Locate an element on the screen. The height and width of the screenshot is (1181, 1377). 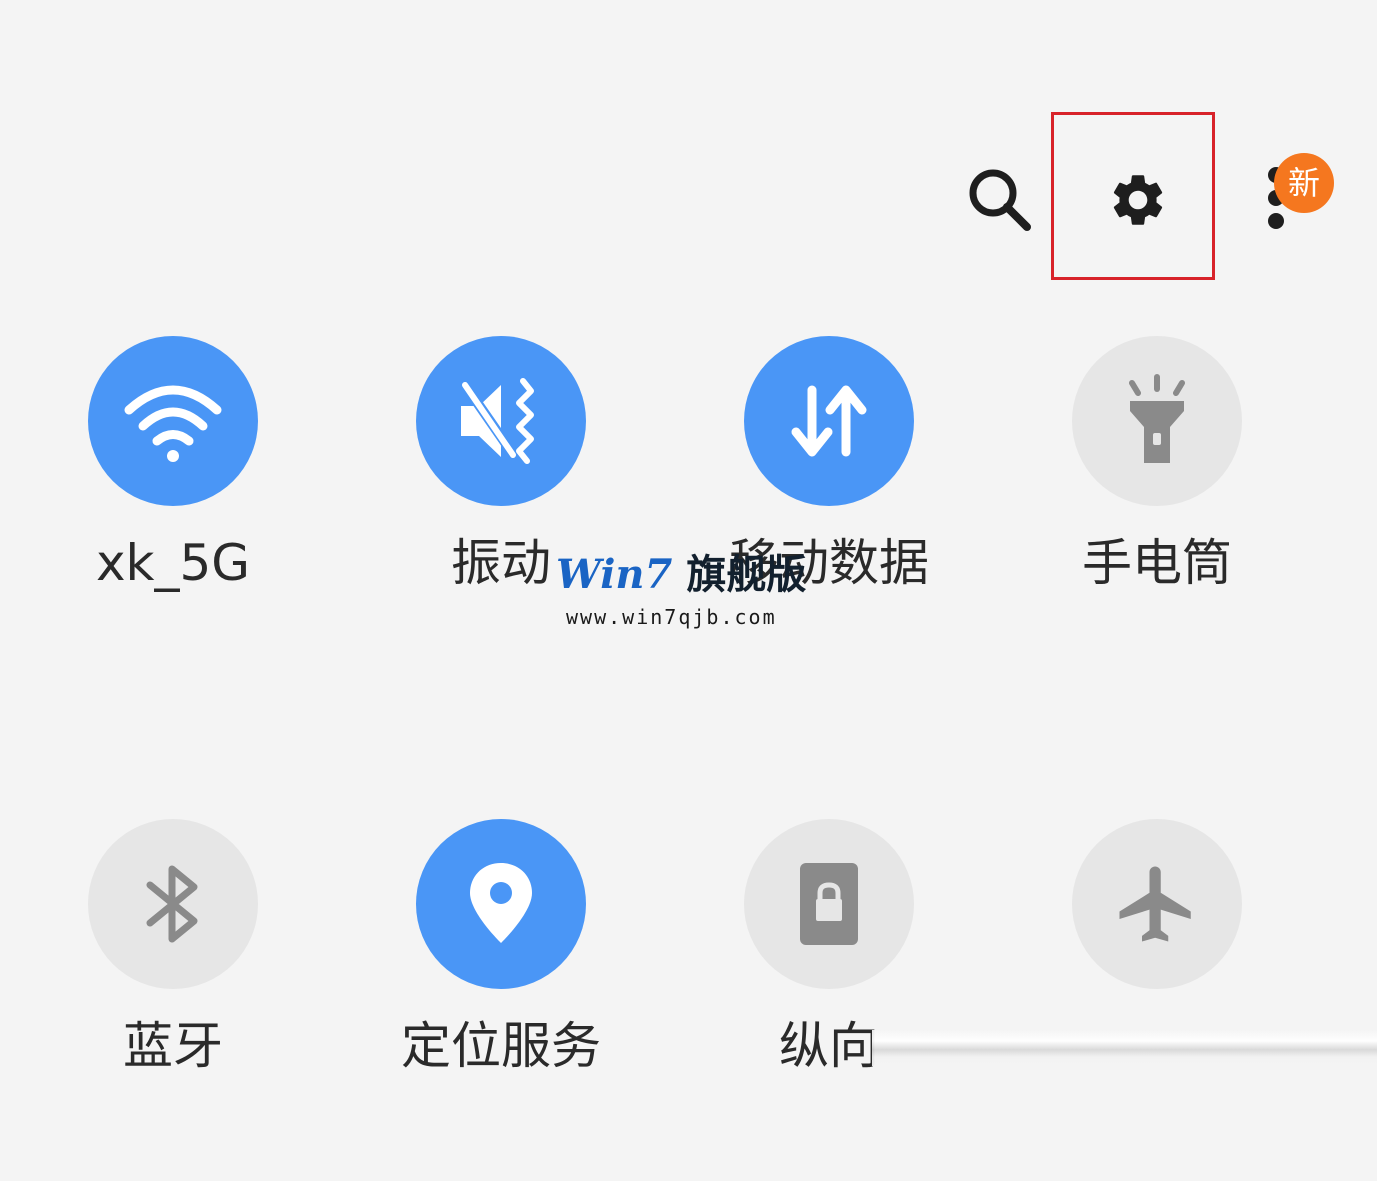
airplane-mode-toggle is located at coordinates (1157, 904).